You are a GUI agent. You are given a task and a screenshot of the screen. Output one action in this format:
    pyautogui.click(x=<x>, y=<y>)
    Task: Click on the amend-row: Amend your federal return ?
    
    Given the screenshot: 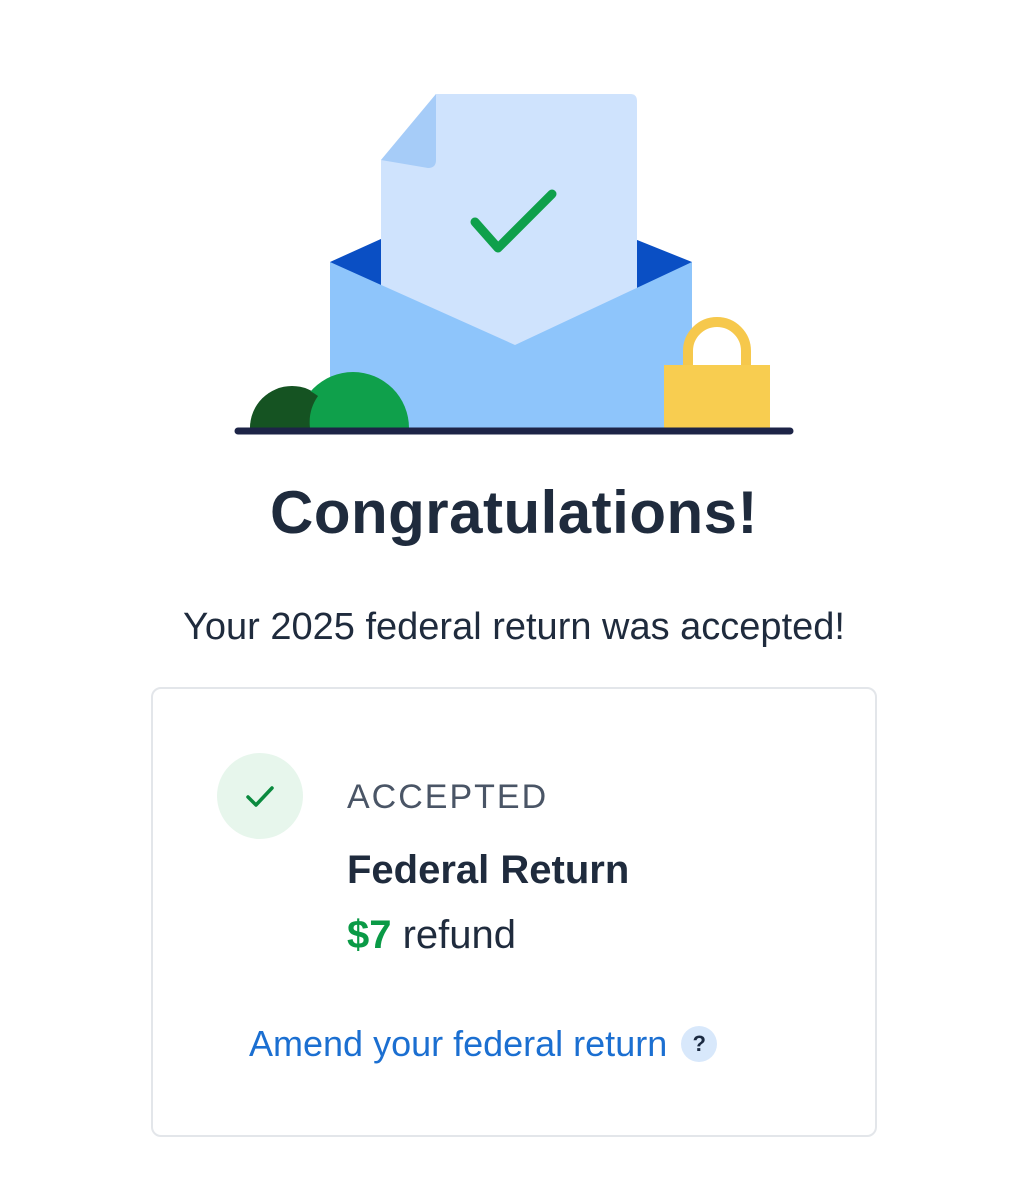 What is the action you would take?
    pyautogui.click(x=483, y=1044)
    